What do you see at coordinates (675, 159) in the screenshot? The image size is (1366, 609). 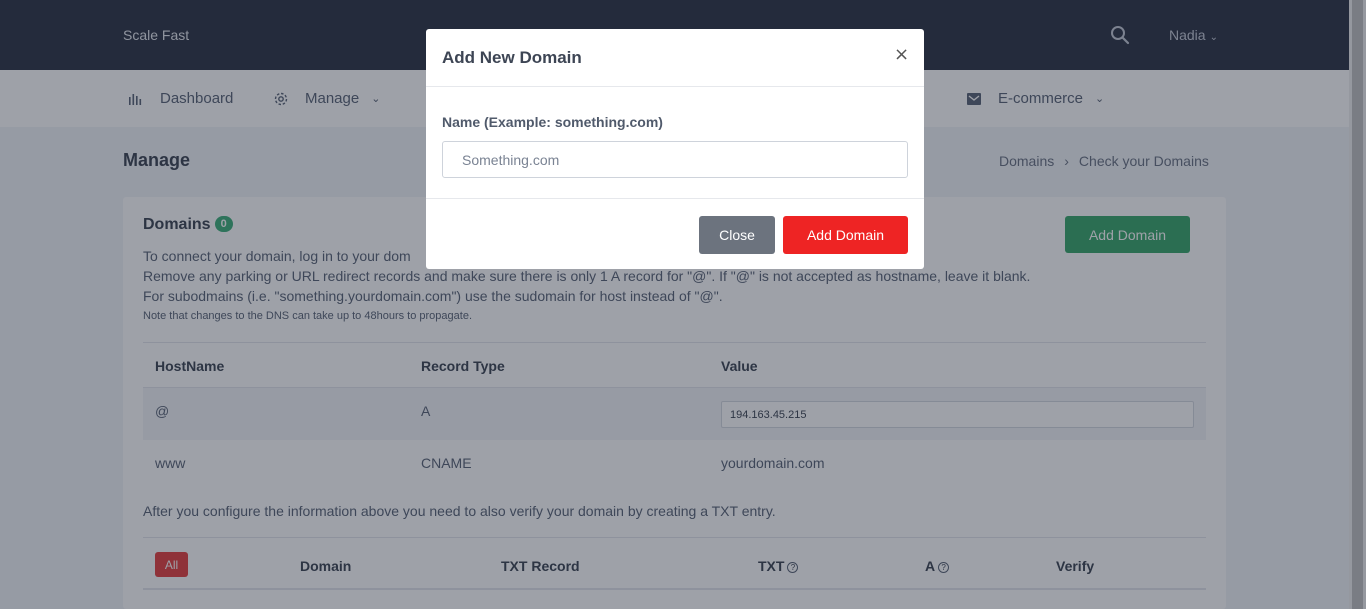 I see `domain-name-input` at bounding box center [675, 159].